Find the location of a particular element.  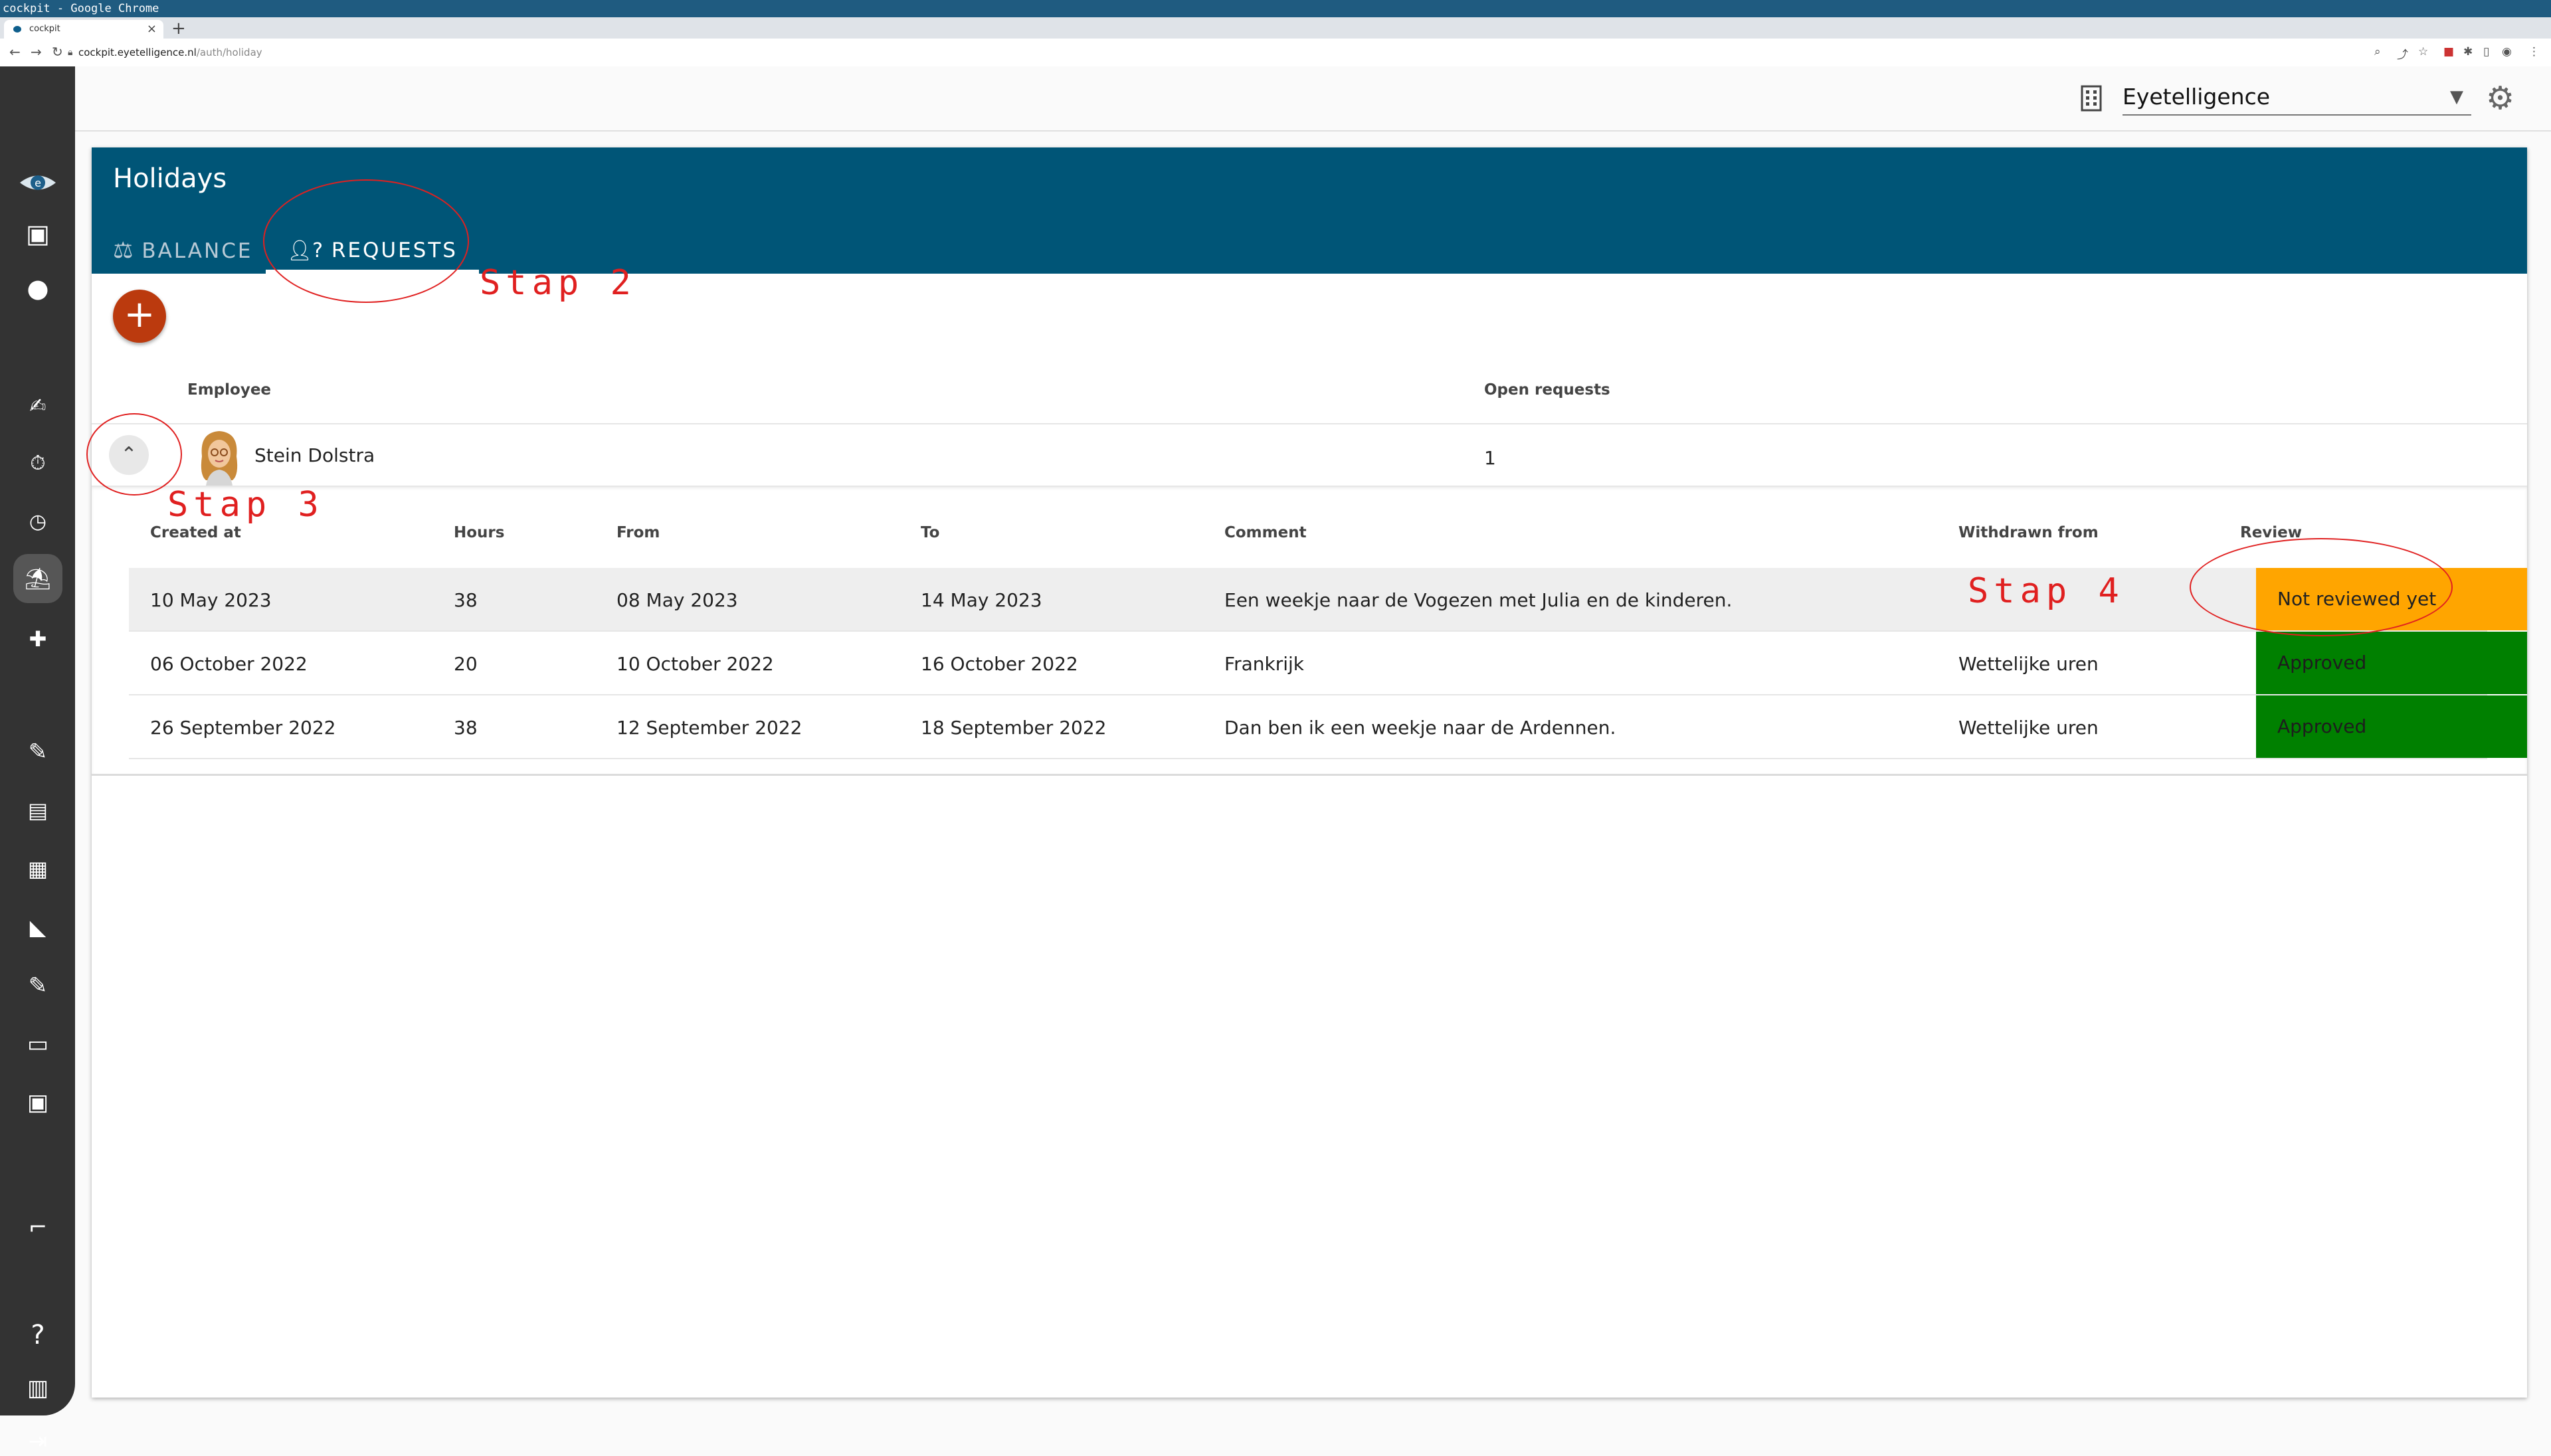

dropdown-arrow-icon: ▼ is located at coordinates (2456, 97).